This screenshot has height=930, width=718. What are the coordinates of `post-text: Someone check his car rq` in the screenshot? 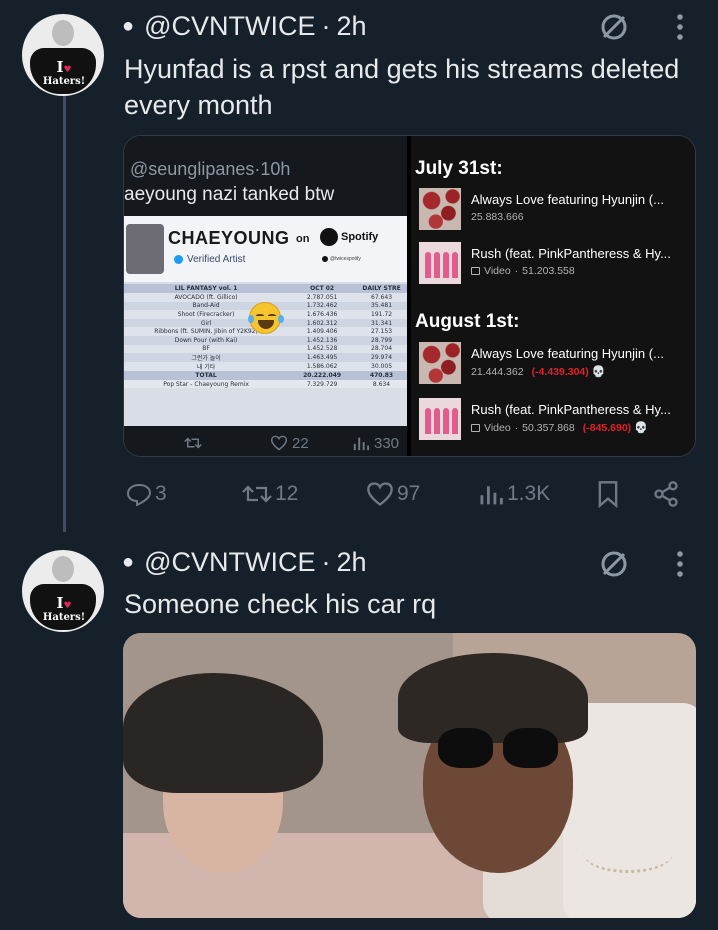 It's located at (280, 604).